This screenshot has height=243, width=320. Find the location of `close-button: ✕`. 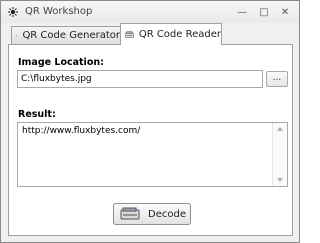

close-button: ✕ is located at coordinates (285, 12).